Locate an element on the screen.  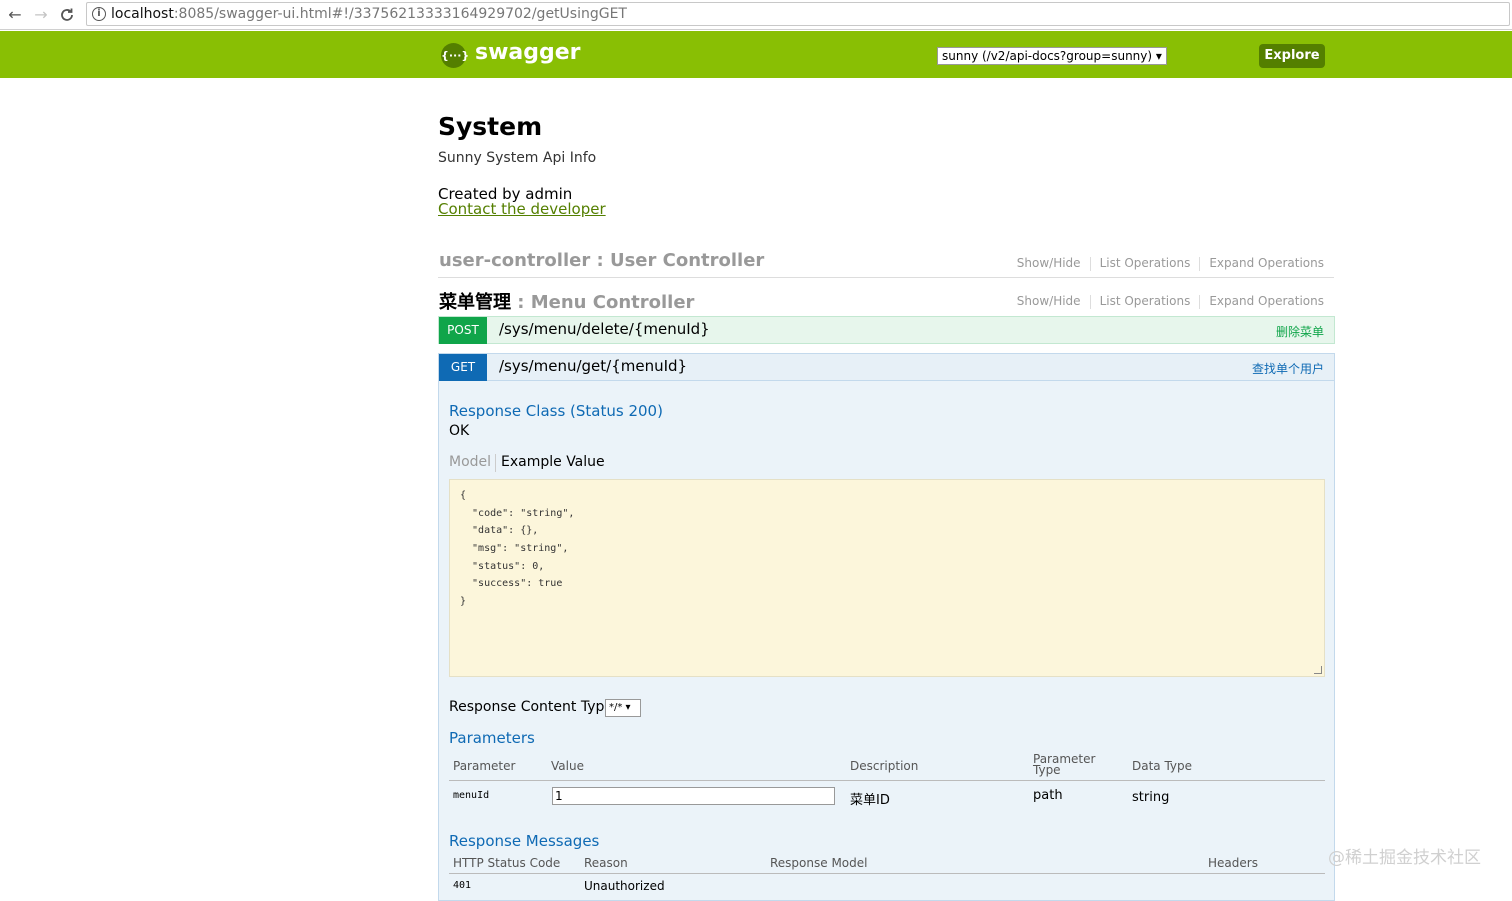
code-line: "msg": "string", is located at coordinates (514, 549).